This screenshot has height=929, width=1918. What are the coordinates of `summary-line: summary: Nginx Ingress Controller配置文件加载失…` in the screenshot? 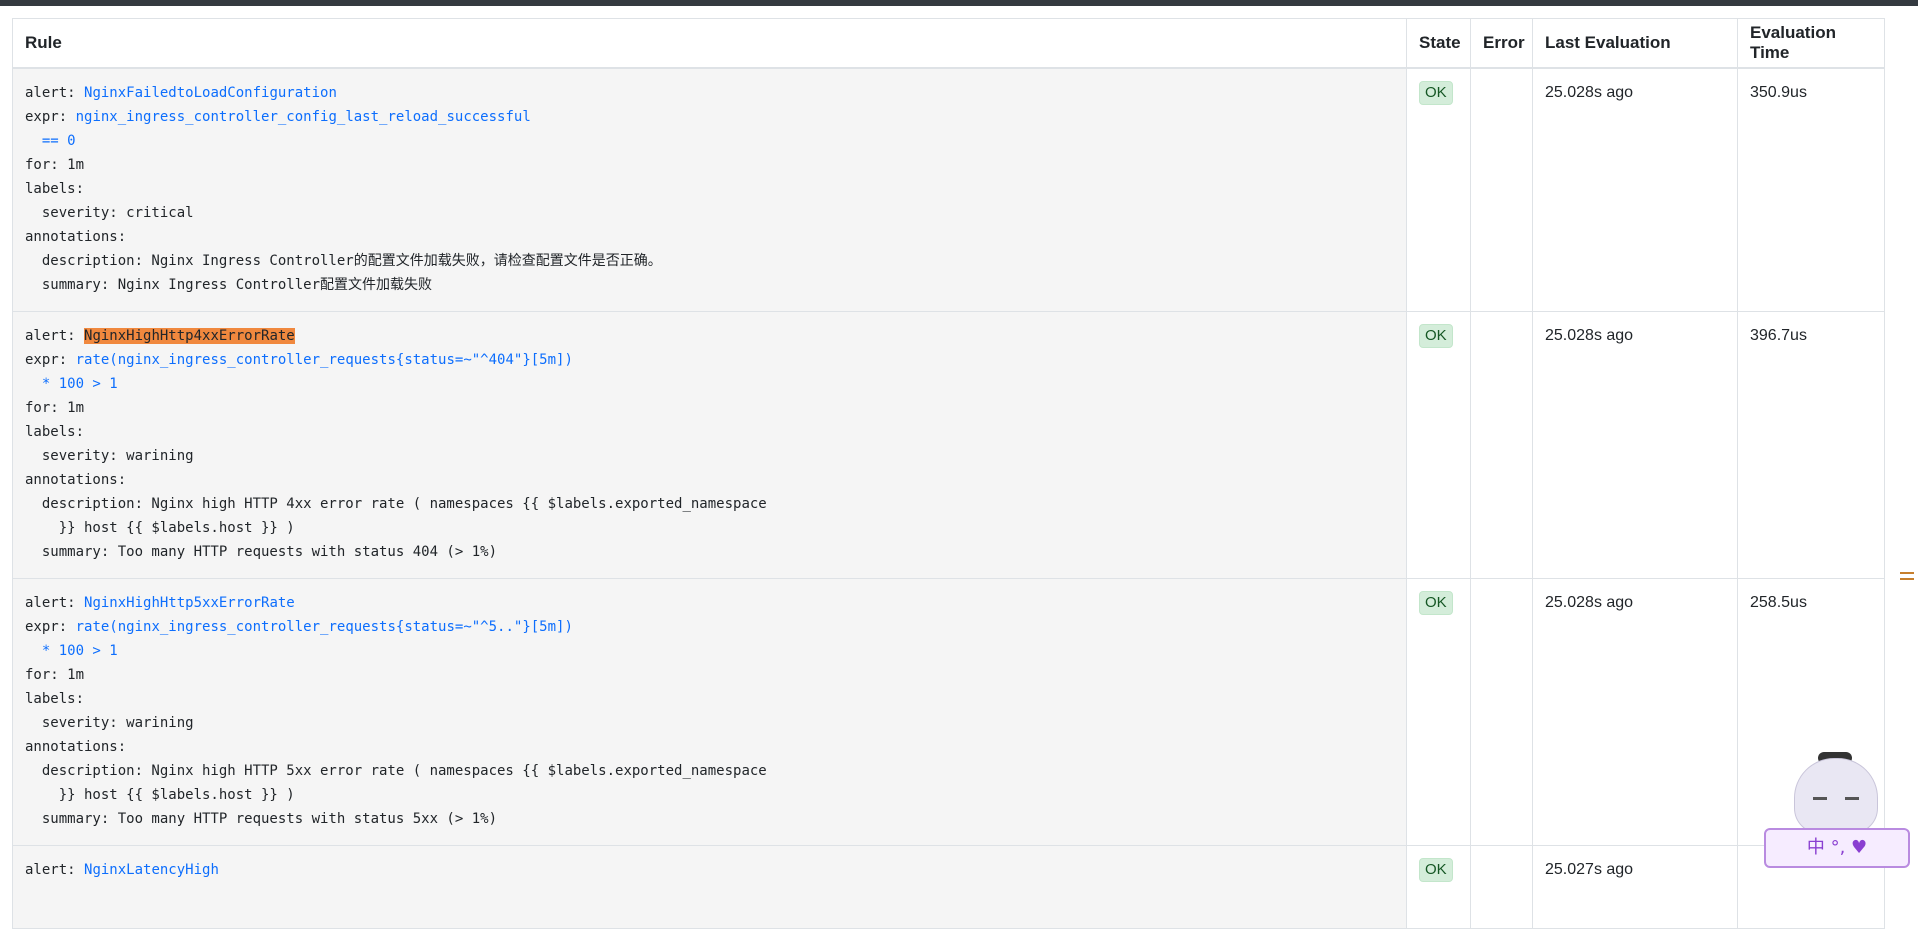 It's located at (229, 285).